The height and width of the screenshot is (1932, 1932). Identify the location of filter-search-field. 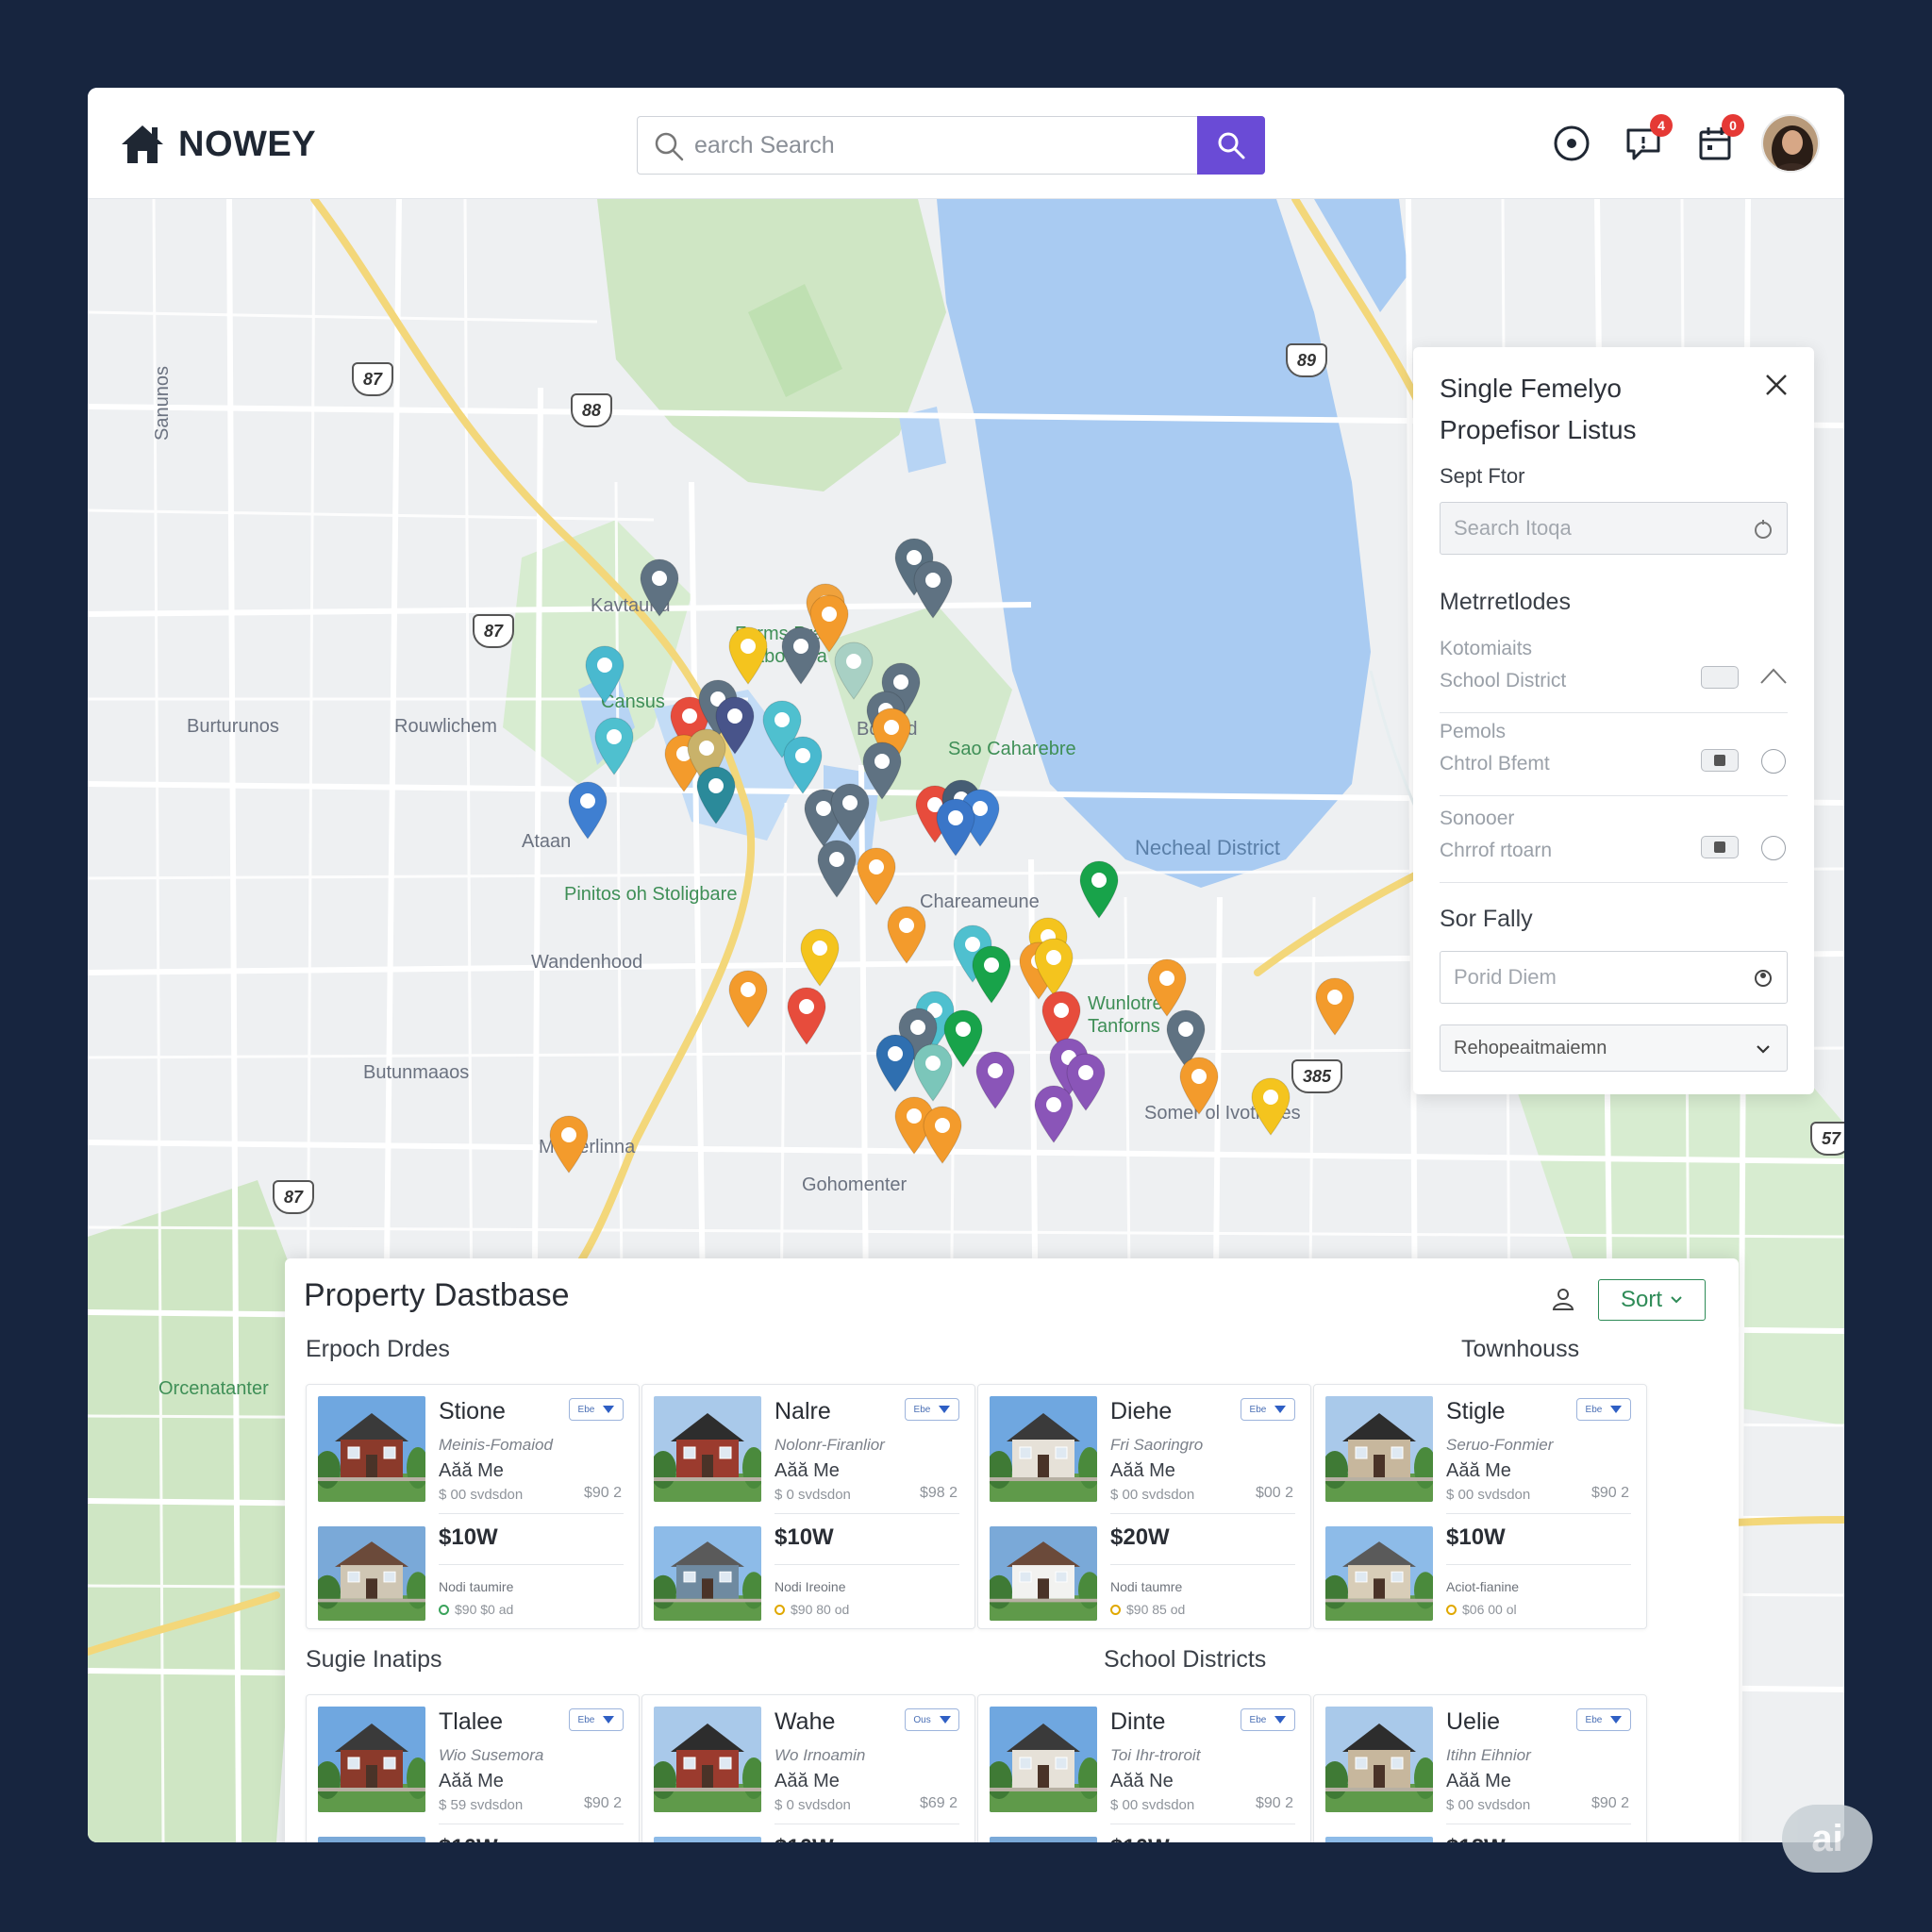
(1614, 528).